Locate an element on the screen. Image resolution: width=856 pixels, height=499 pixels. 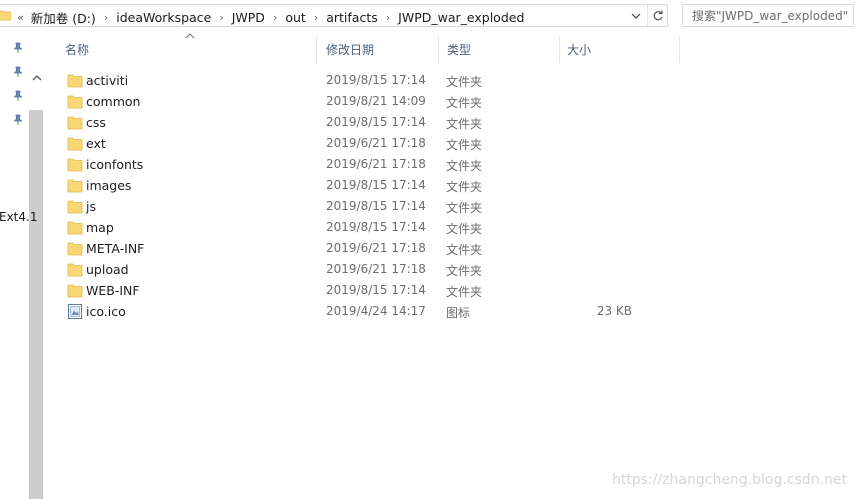
breadcrumb-out: out is located at coordinates (295, 17).